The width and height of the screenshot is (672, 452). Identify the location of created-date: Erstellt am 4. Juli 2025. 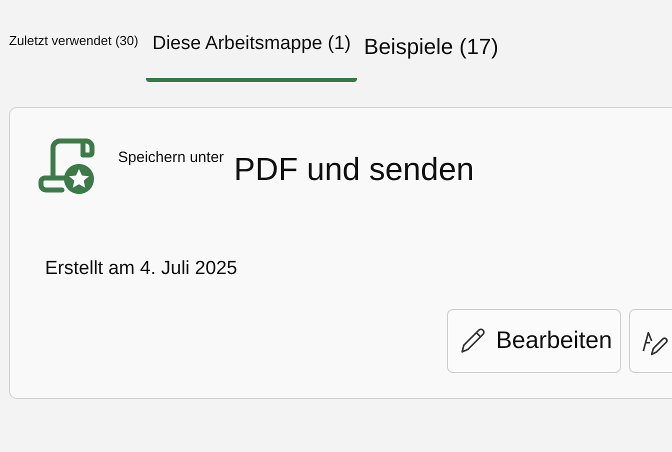
(141, 269).